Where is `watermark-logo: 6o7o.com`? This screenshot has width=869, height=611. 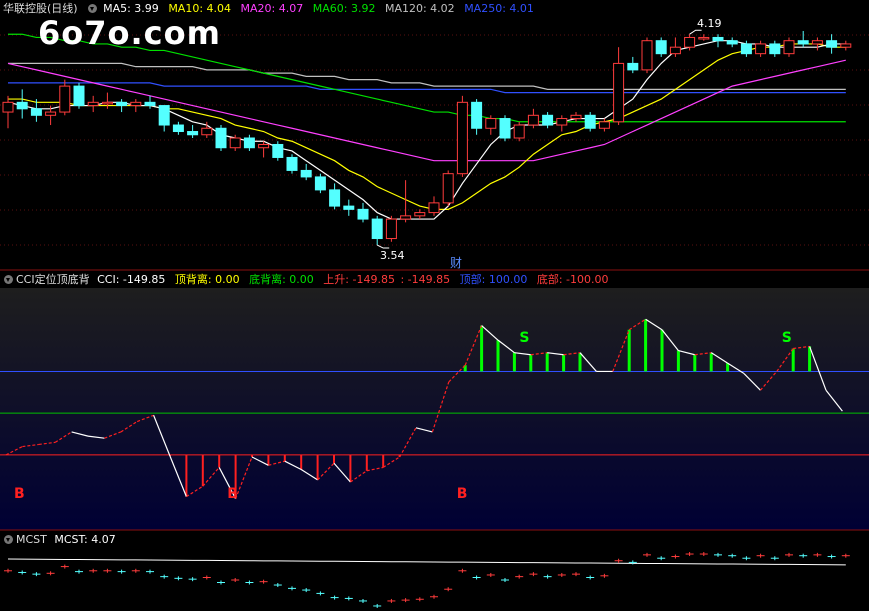 watermark-logo: 6o7o.com is located at coordinates (129, 33).